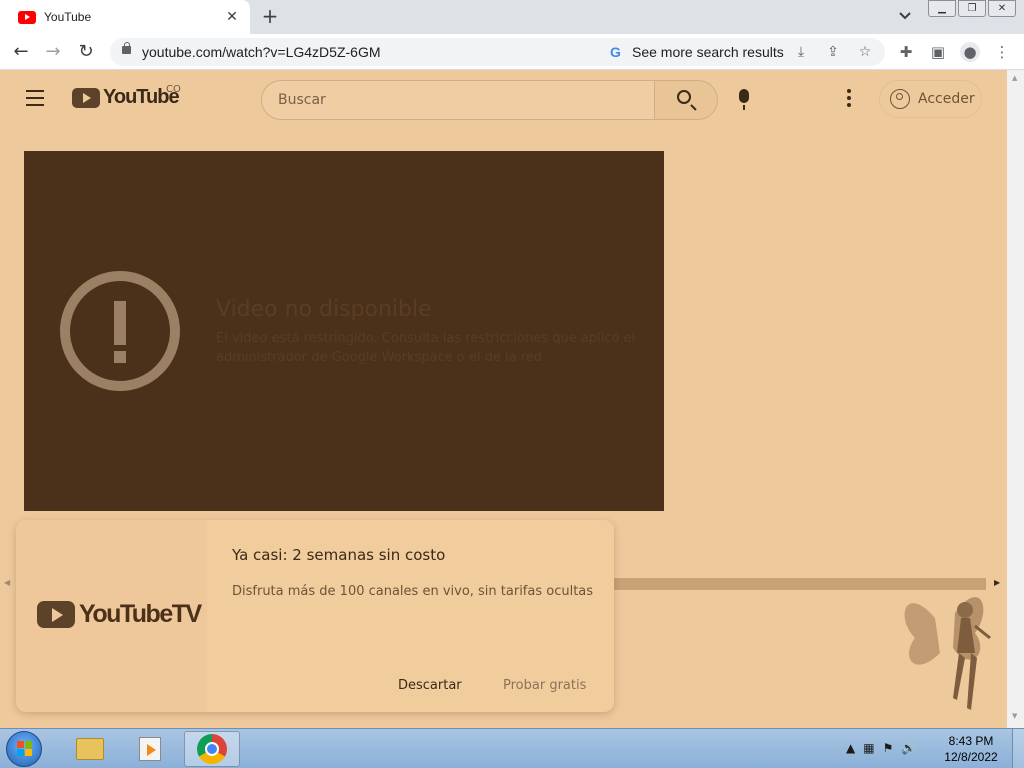  I want to click on start-button, so click(24, 749).